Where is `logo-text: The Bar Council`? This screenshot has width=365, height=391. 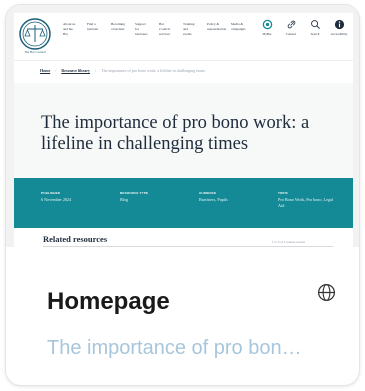 logo-text: The Bar Council is located at coordinates (34, 52).